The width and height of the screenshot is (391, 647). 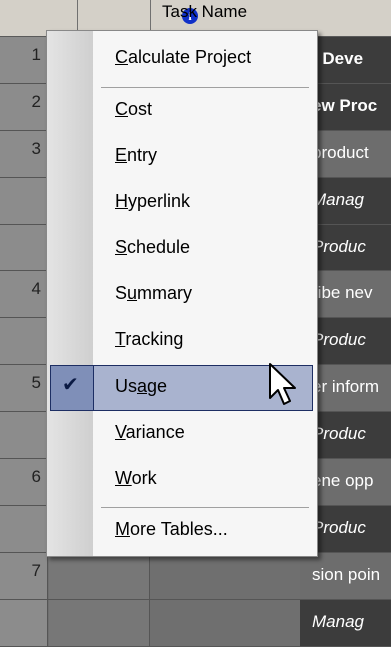 What do you see at coordinates (182, 204) in the screenshot?
I see `menu-item-hyperlink: Hyperlink` at bounding box center [182, 204].